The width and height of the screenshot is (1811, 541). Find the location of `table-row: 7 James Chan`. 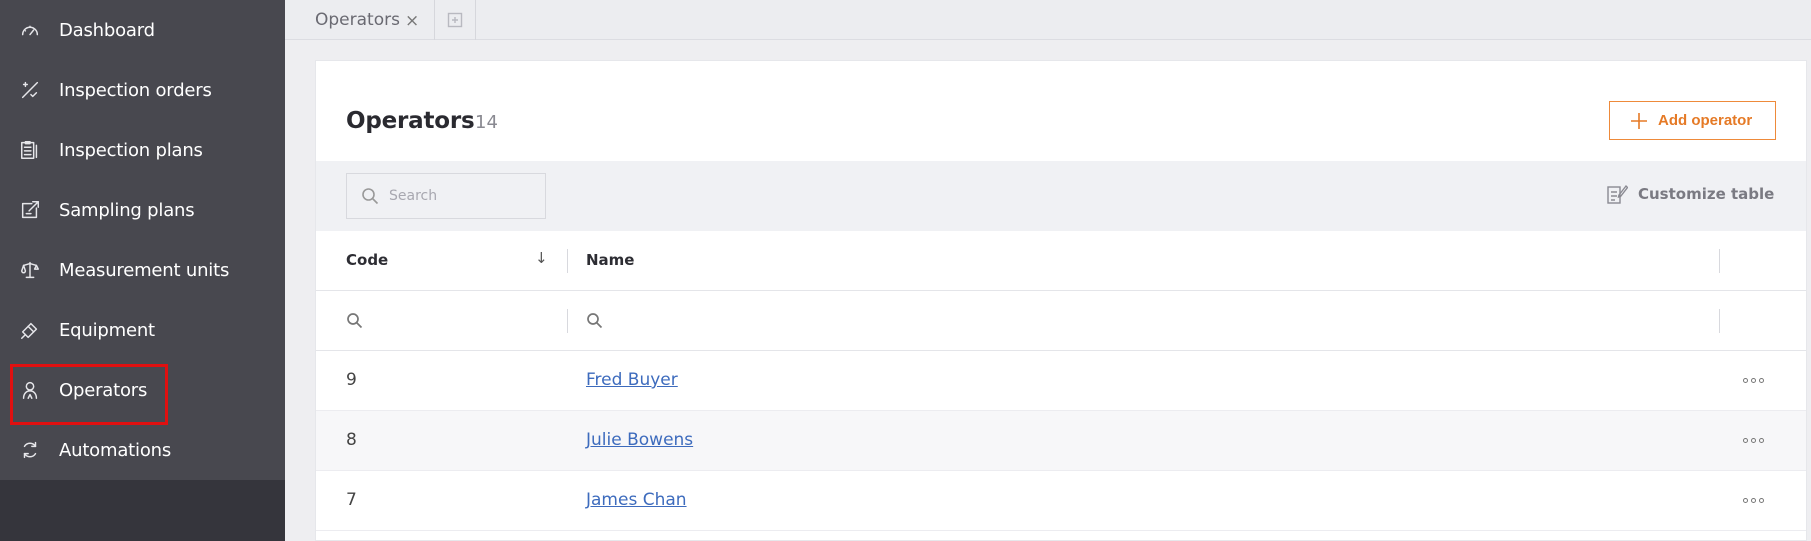

table-row: 7 James Chan is located at coordinates (1061, 501).